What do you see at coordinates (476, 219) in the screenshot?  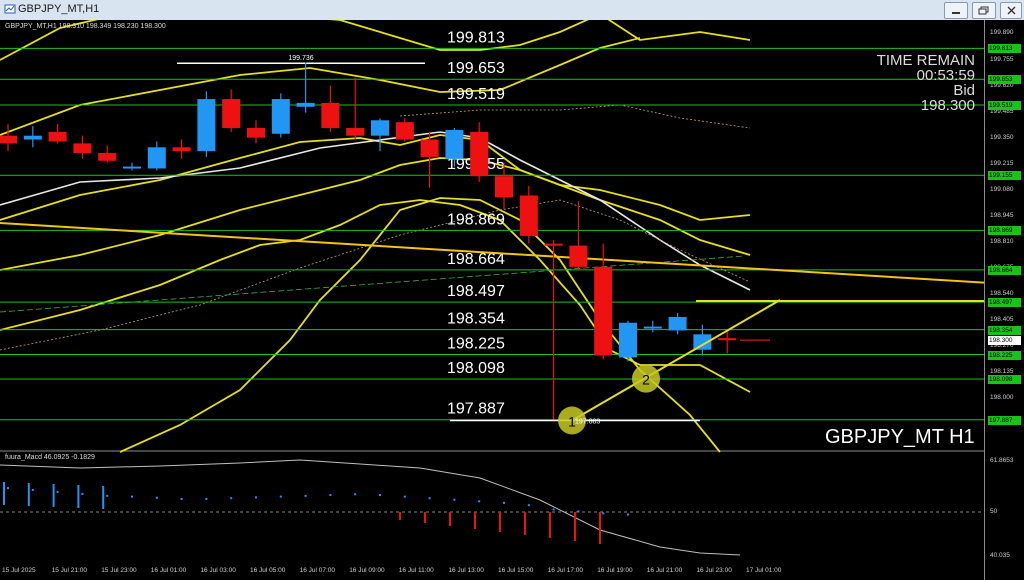 I see `level-label: 198.869` at bounding box center [476, 219].